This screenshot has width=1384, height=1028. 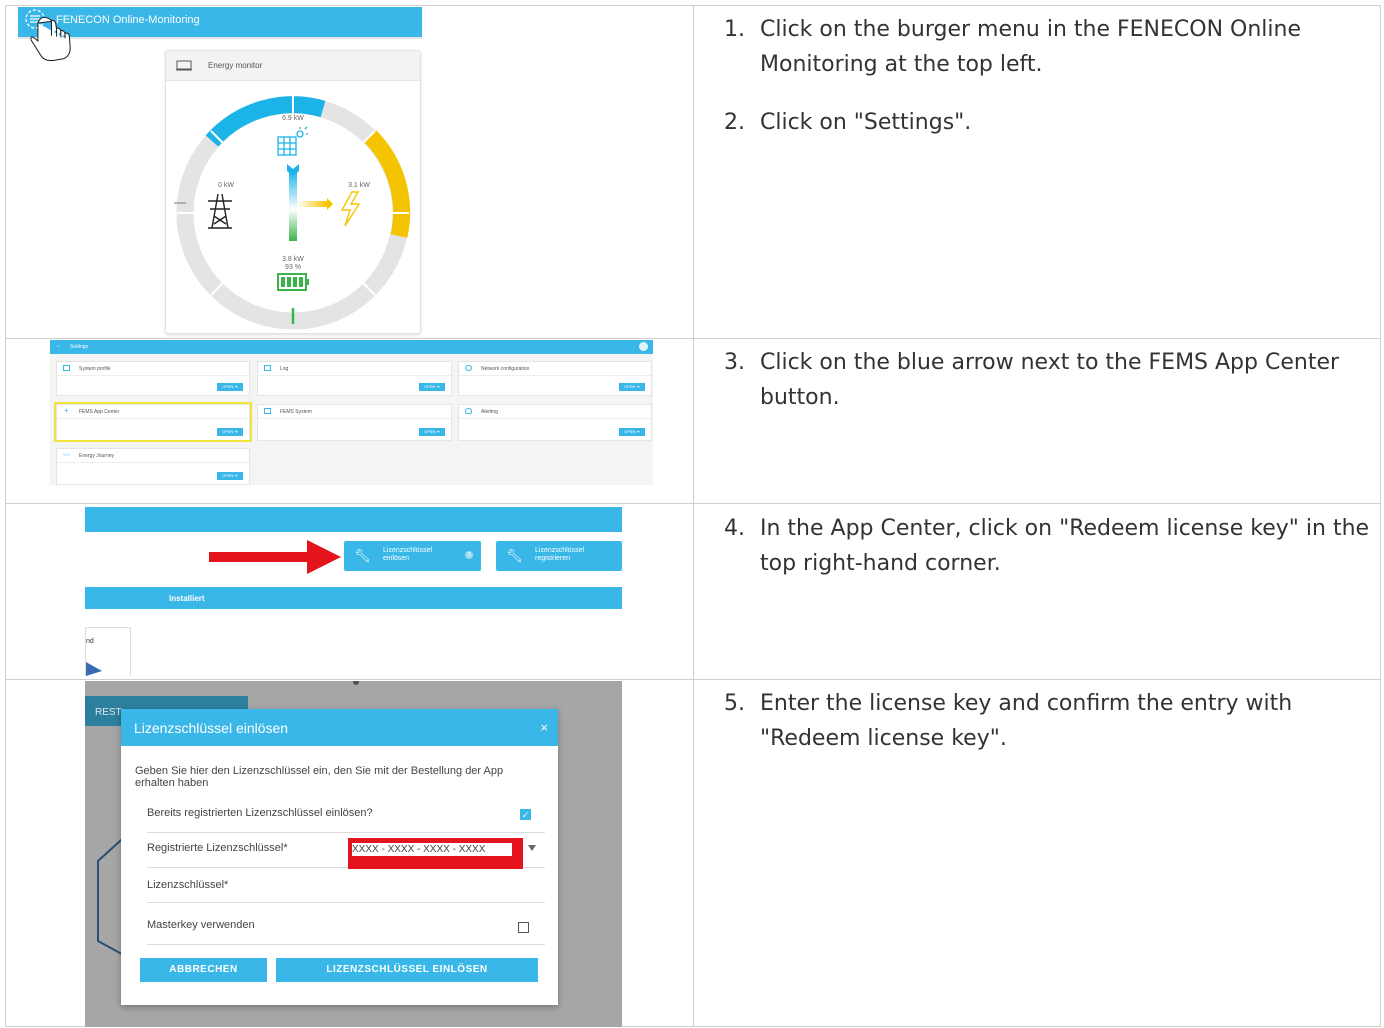 What do you see at coordinates (354, 378) in the screenshot?
I see `card-log: Log OPEN ➔` at bounding box center [354, 378].